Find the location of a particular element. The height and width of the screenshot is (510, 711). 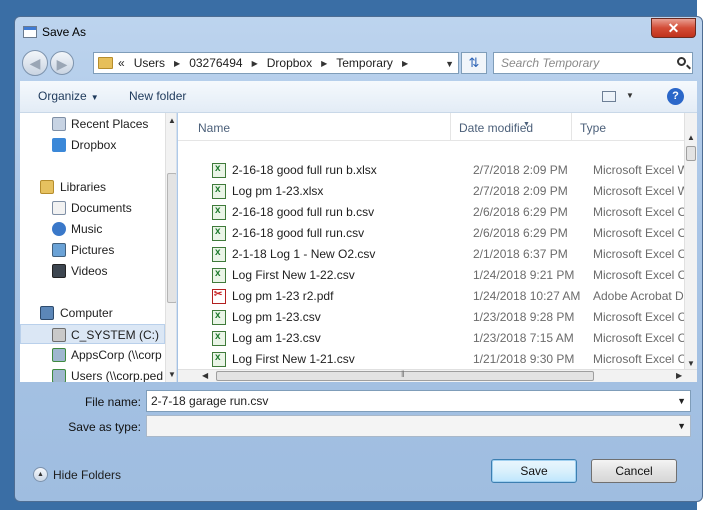

save-button: Save is located at coordinates (534, 471).